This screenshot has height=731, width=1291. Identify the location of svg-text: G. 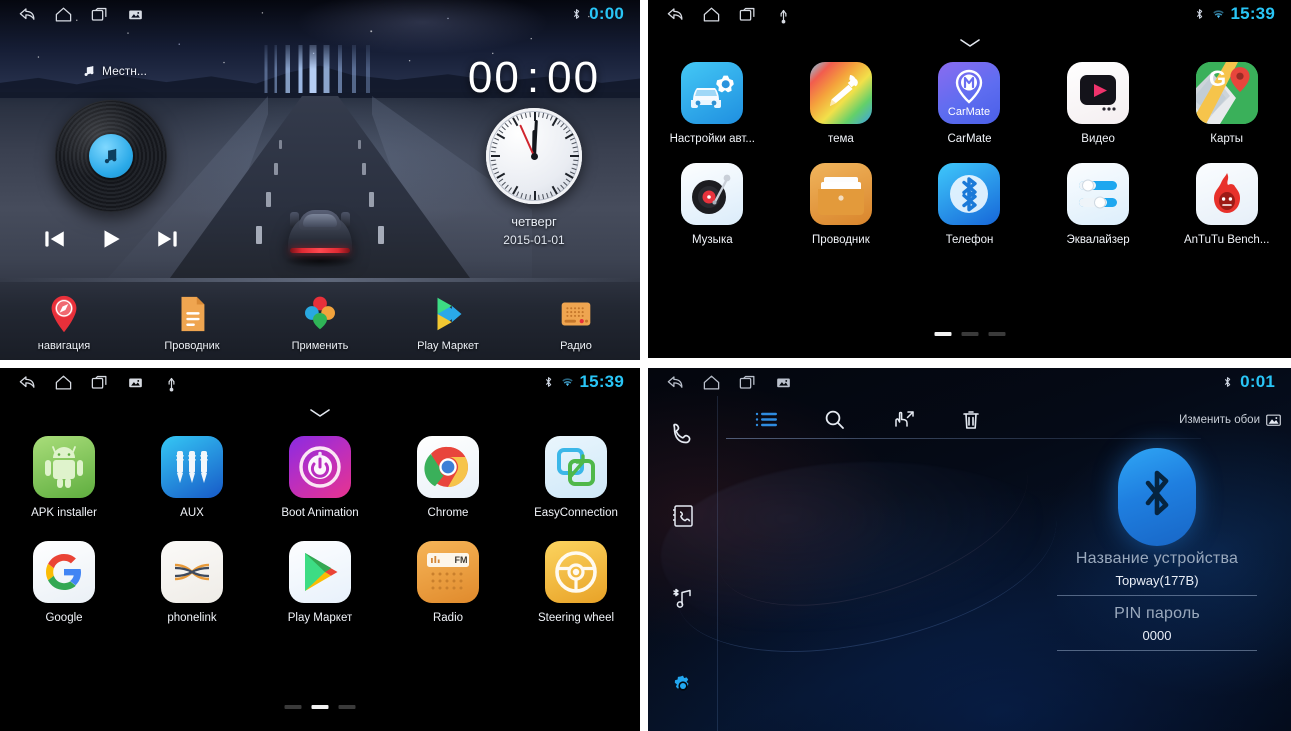
(1217, 78).